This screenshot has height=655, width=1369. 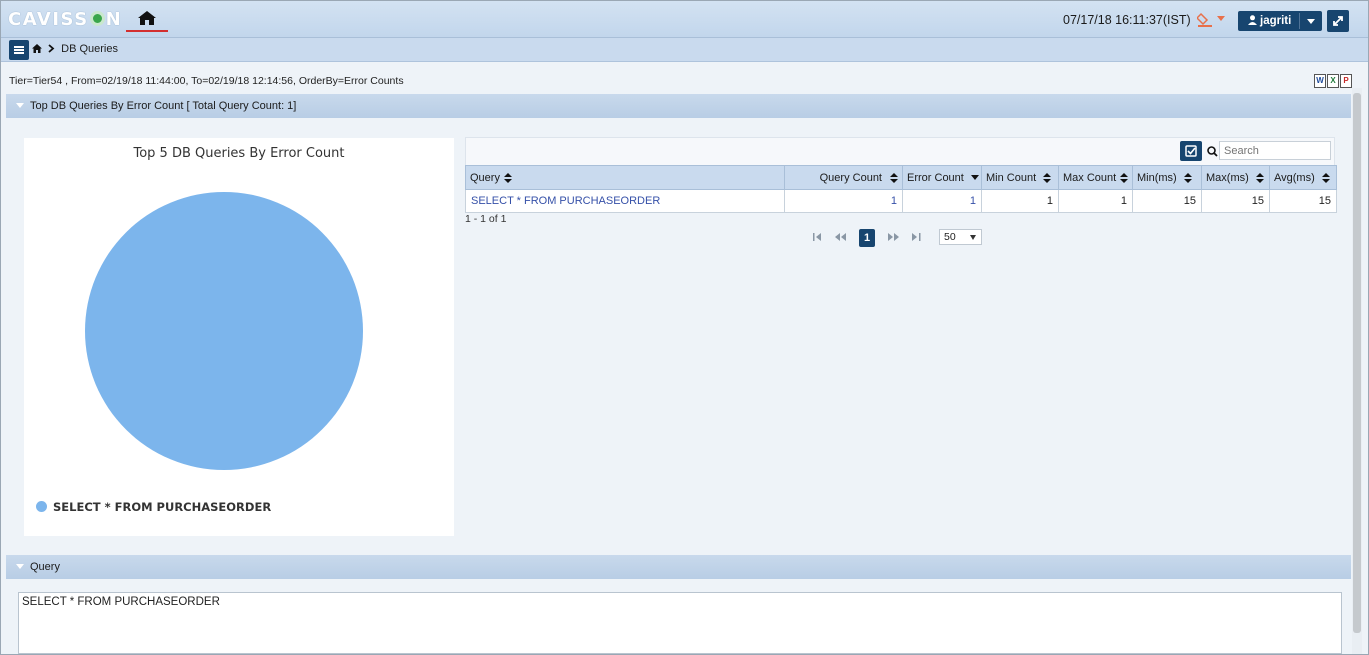 I want to click on page-button-current: 1, so click(x=867, y=238).